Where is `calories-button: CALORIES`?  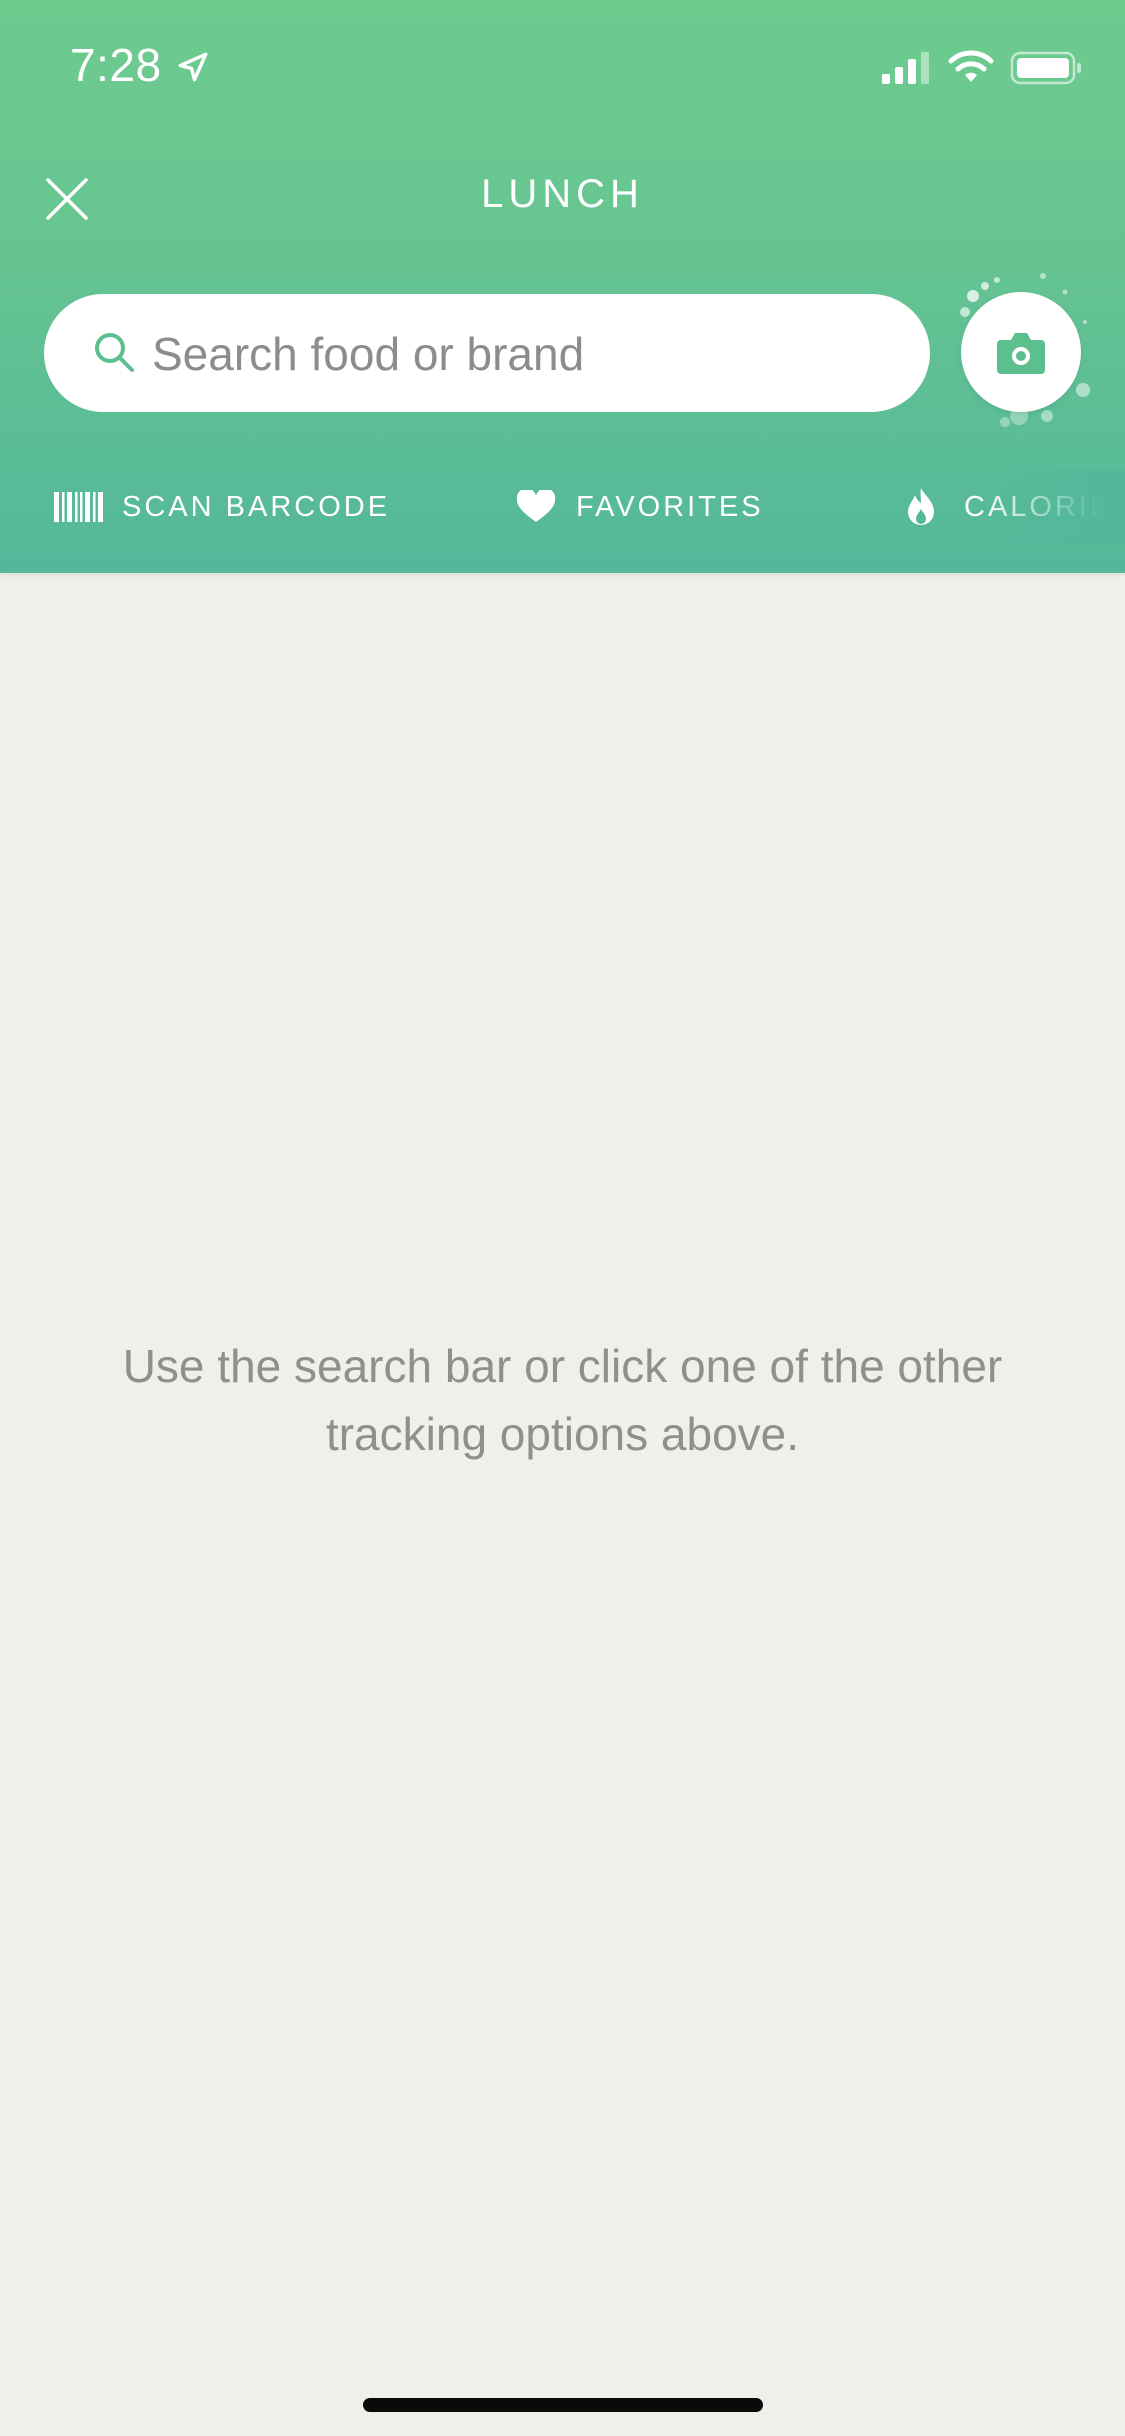
calories-button: CALORIES is located at coordinates (1014, 507).